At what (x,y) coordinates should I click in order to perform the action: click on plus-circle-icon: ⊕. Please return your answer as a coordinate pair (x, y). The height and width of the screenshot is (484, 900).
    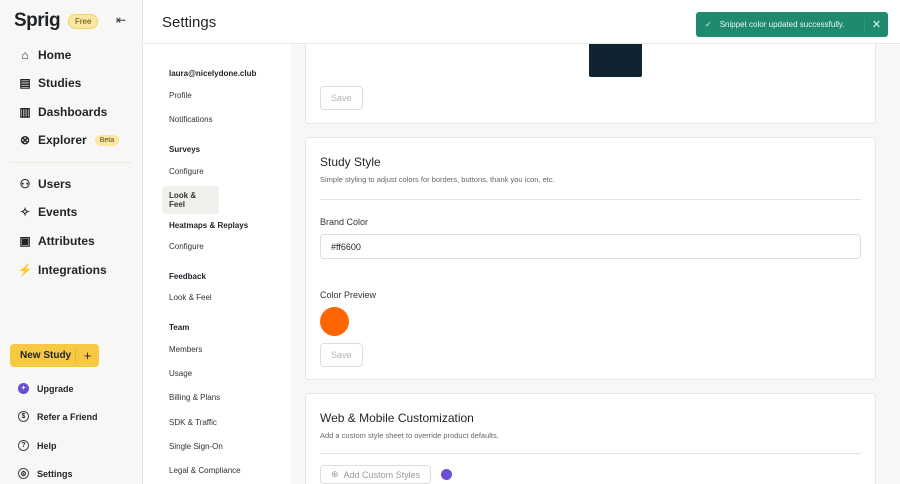
    Looking at the image, I should click on (335, 474).